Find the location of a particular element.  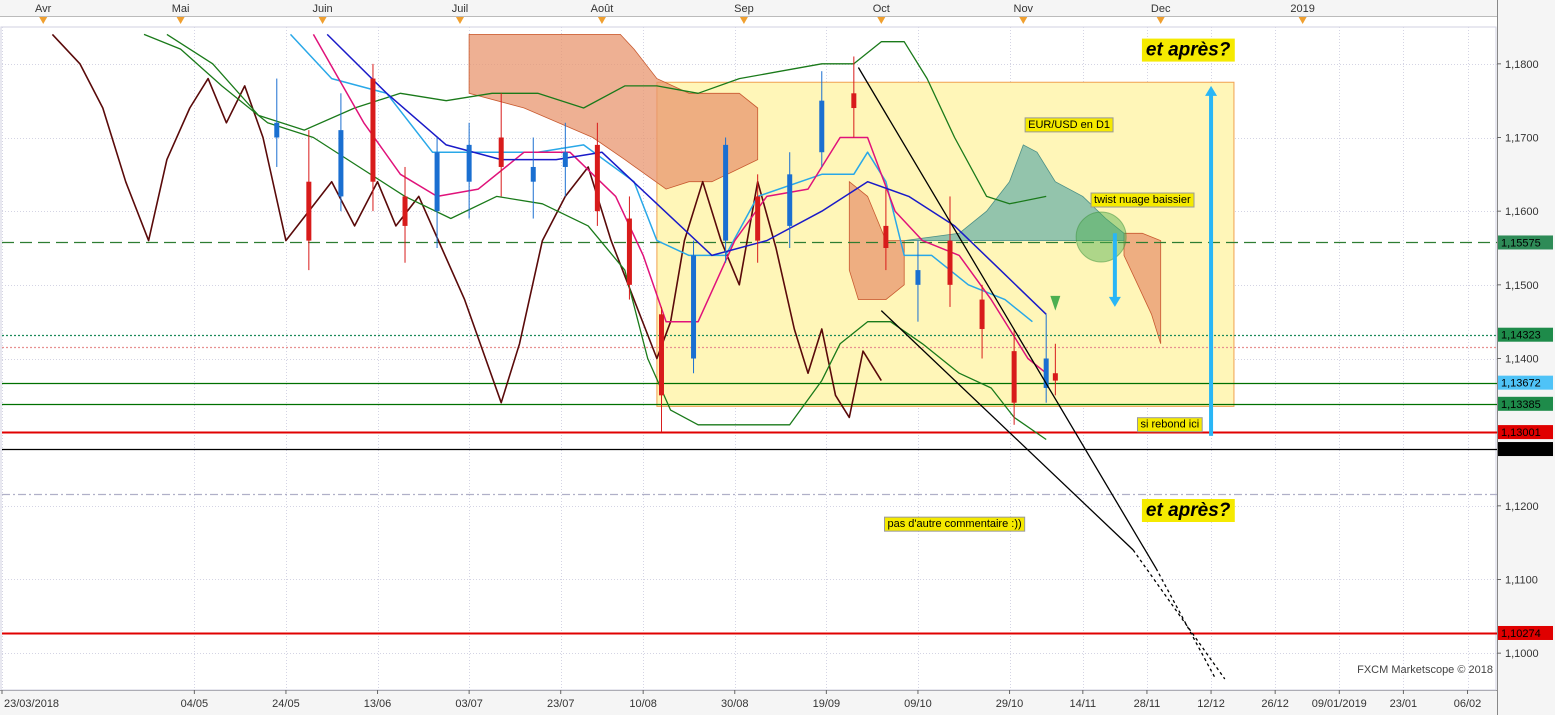

right-tick-label: 1,1200 is located at coordinates (1522, 507).